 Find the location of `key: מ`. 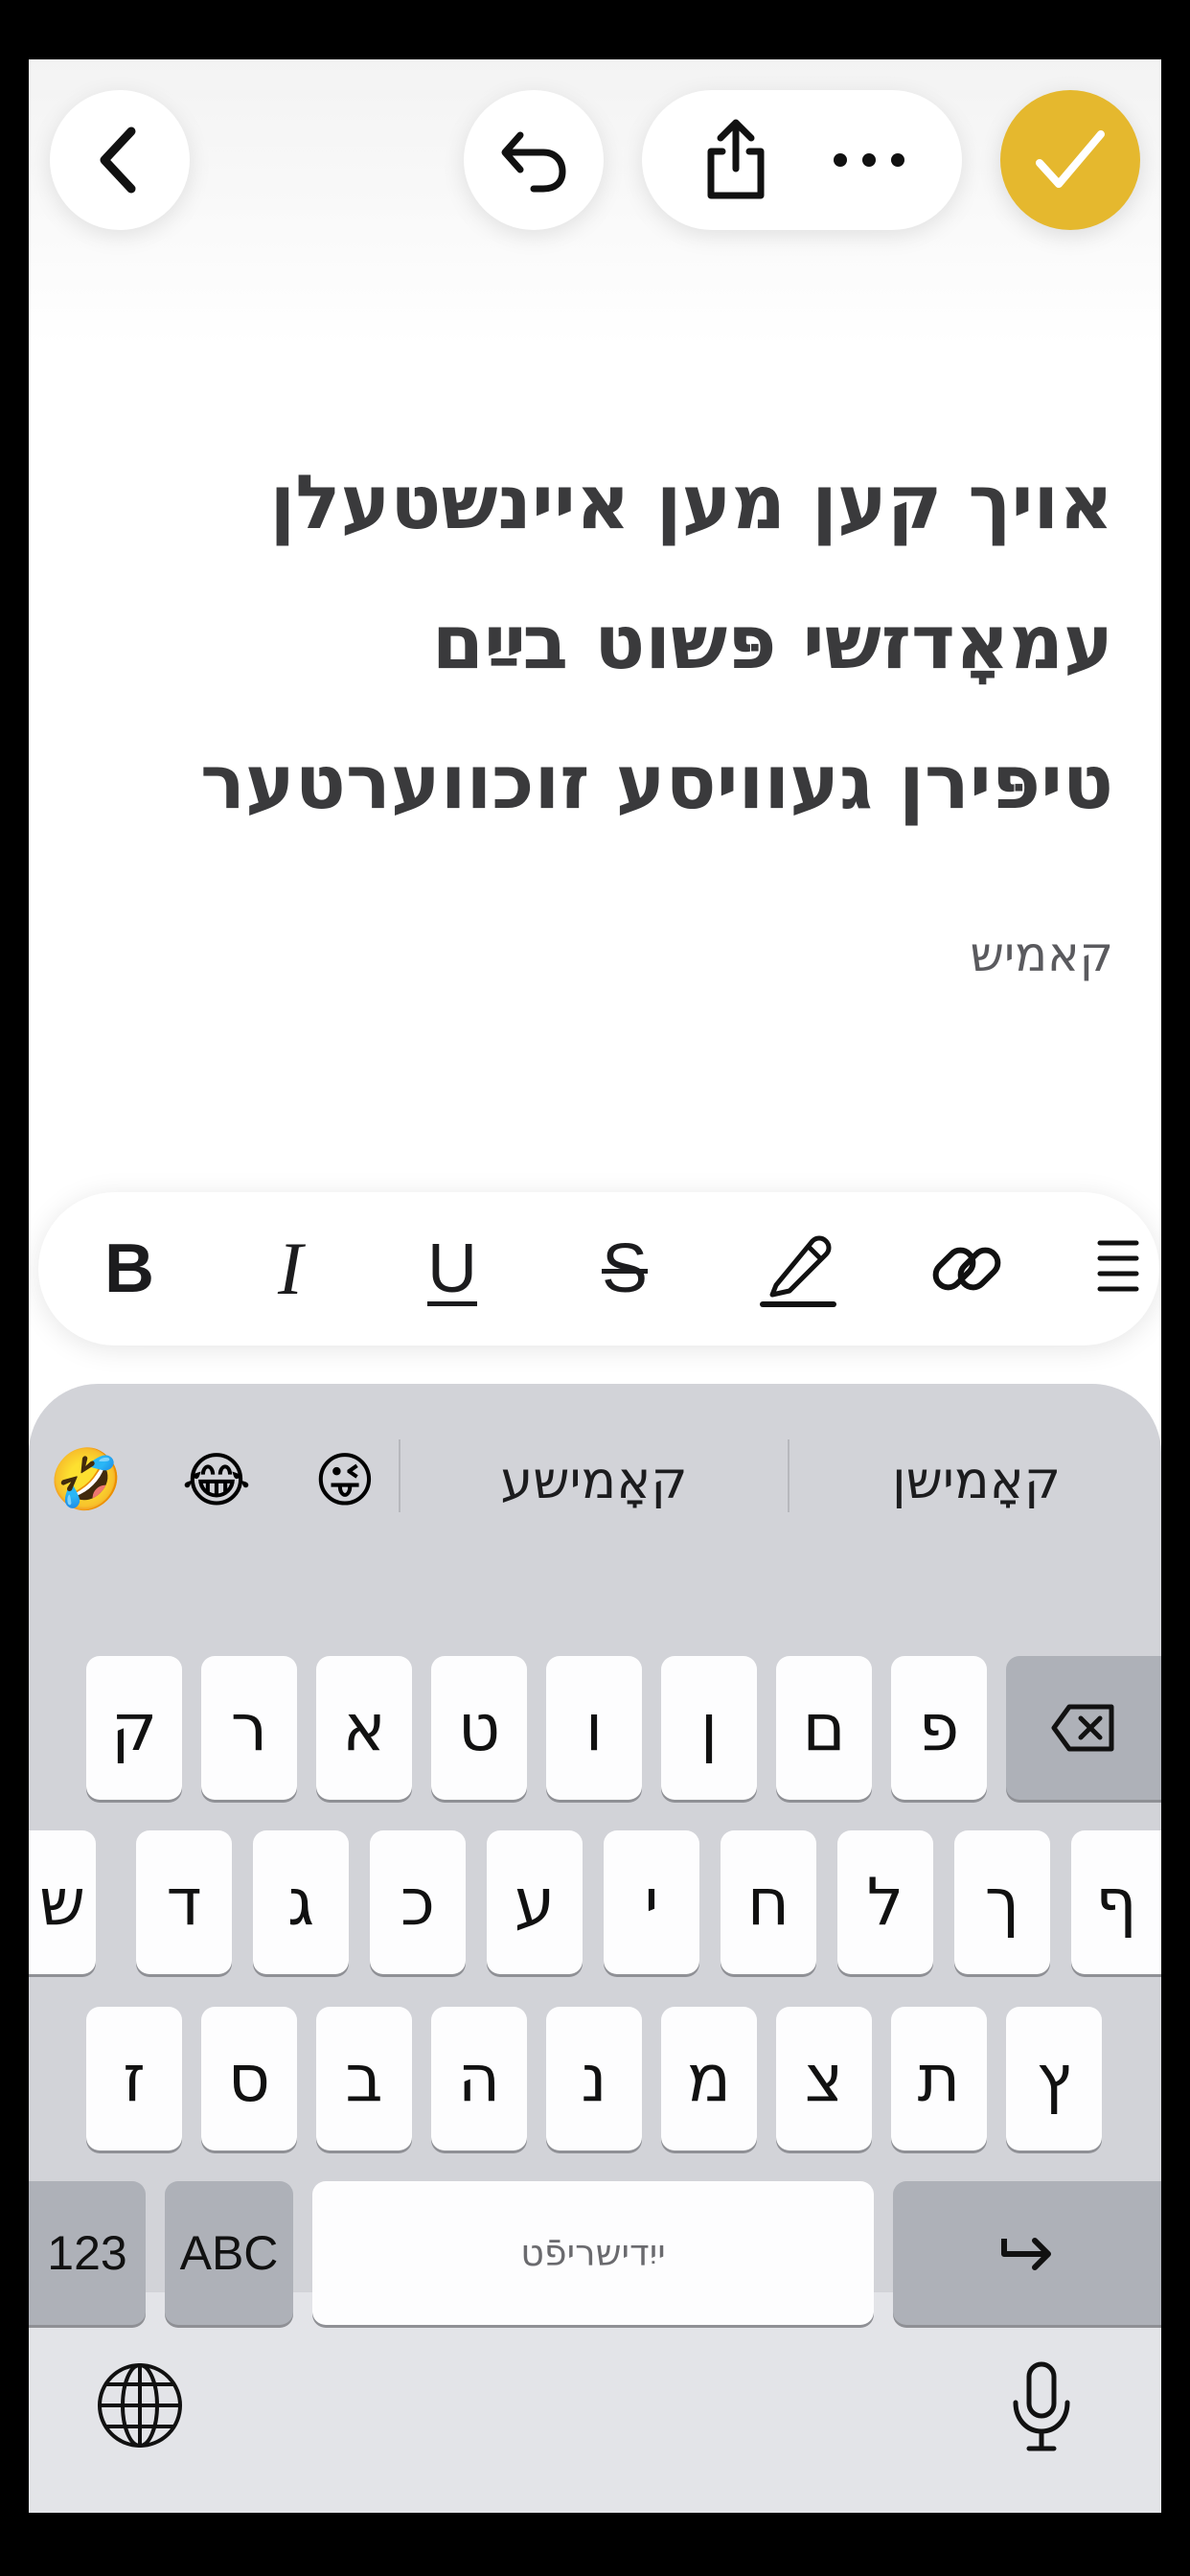

key: מ is located at coordinates (709, 2078).